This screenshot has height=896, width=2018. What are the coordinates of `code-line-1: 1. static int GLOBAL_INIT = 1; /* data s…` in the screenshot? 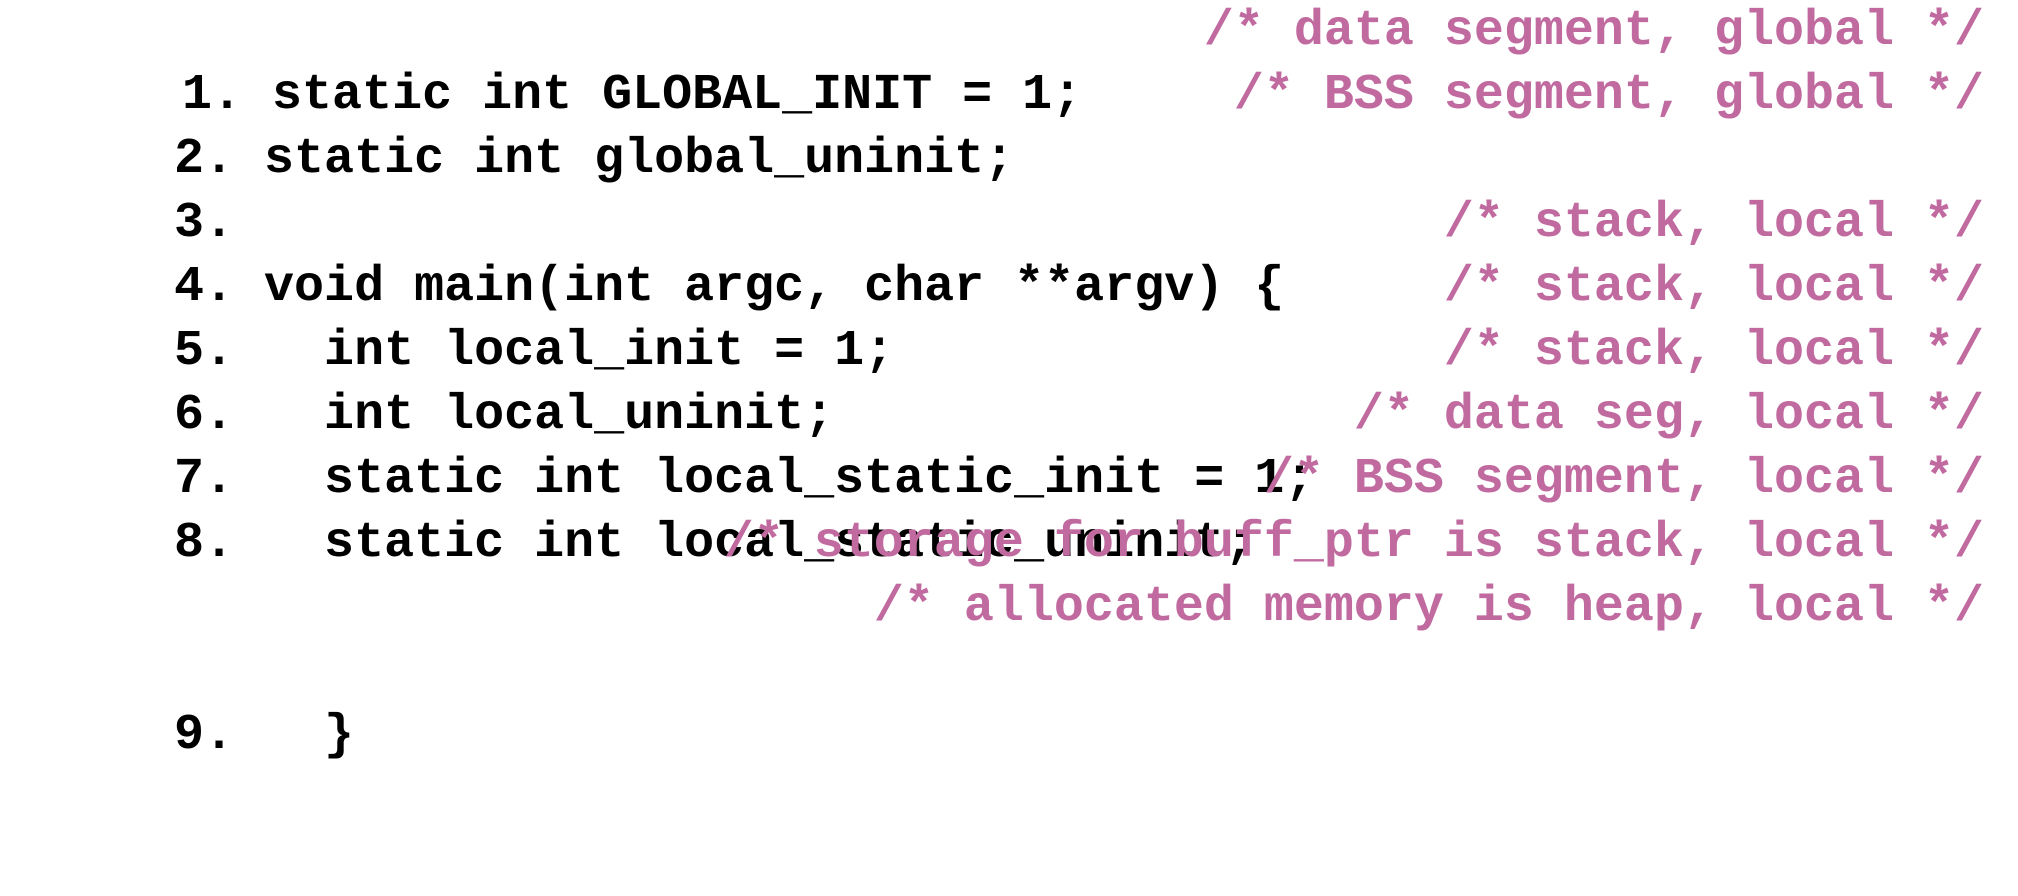 It's located at (1032, 62).